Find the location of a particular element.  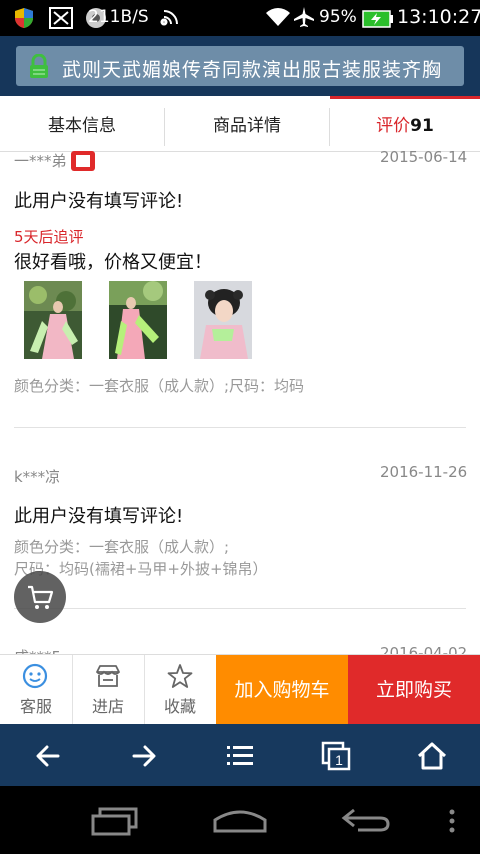

tabs-count-icon: 1 is located at coordinates (336, 756).